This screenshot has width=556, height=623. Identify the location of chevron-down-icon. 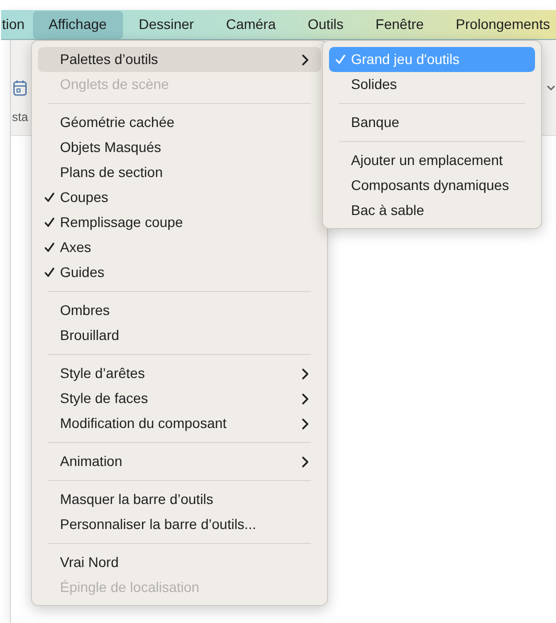
(551, 88).